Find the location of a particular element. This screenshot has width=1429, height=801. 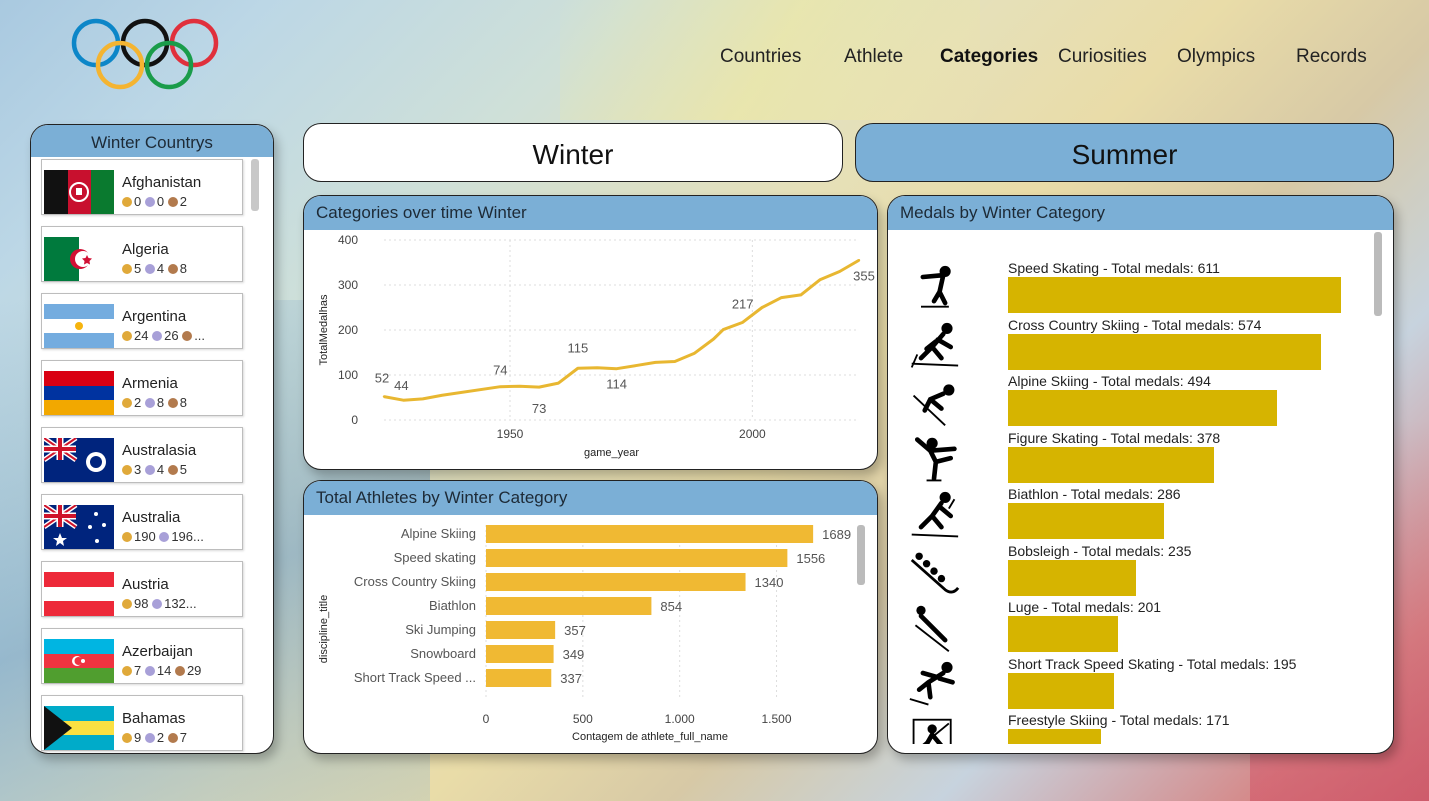

cross-country-skiing-icon is located at coordinates (934, 345).